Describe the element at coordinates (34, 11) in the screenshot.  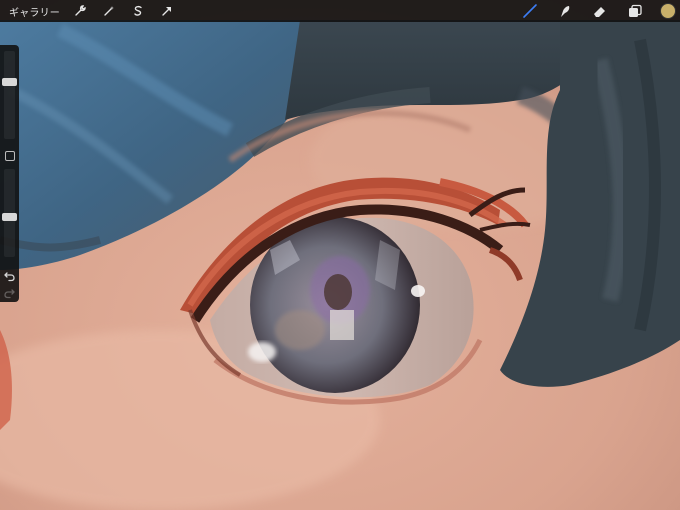
I see `gallery-button: ギャラリー` at that location.